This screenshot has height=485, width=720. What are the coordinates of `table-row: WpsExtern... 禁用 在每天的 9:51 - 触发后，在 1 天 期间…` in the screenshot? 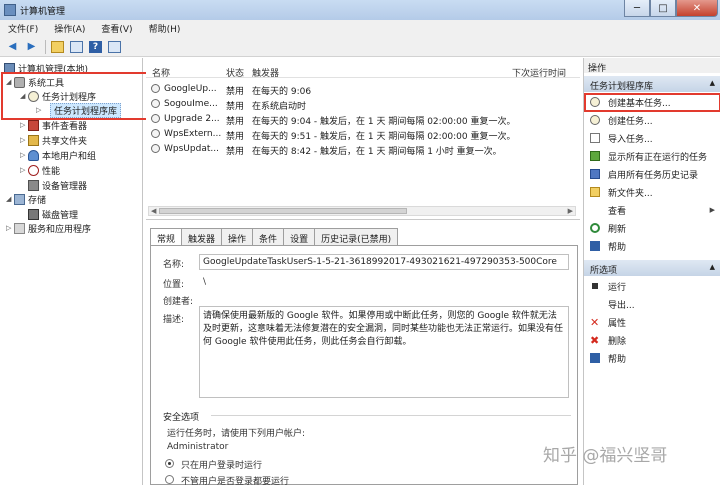 It's located at (364, 134).